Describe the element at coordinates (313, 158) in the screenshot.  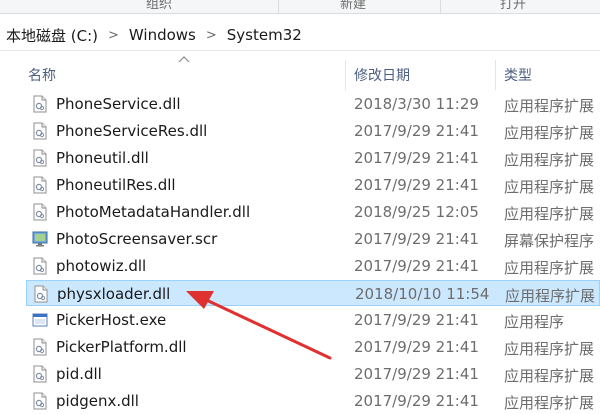
I see `file-row: Phoneutil.dll 2017/9/29 21:41 应用程序扩展` at that location.